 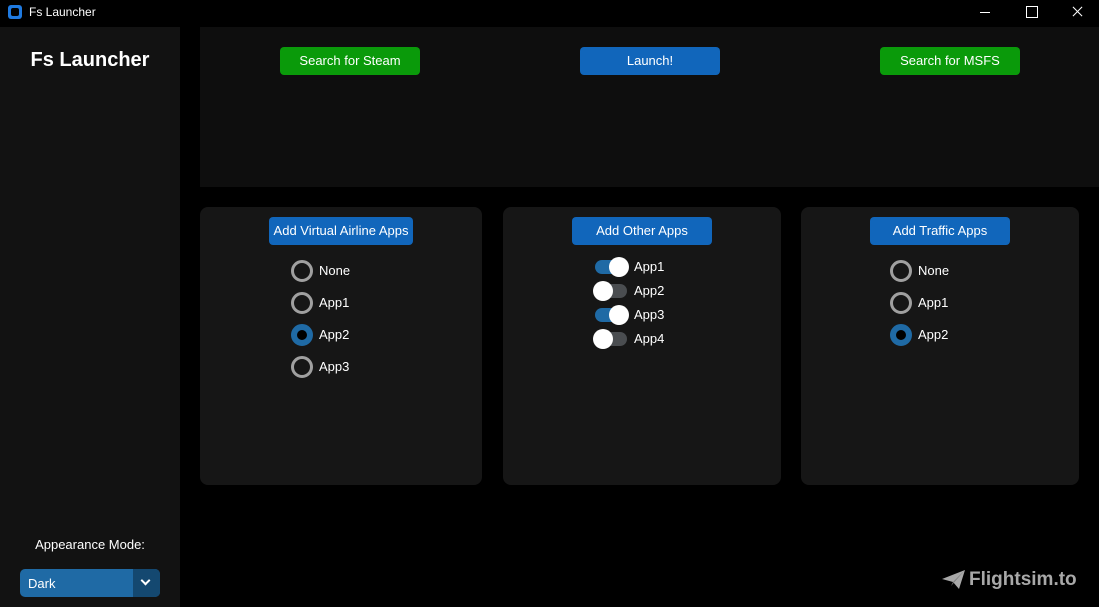 I want to click on launch-button: Launch!, so click(x=650, y=61).